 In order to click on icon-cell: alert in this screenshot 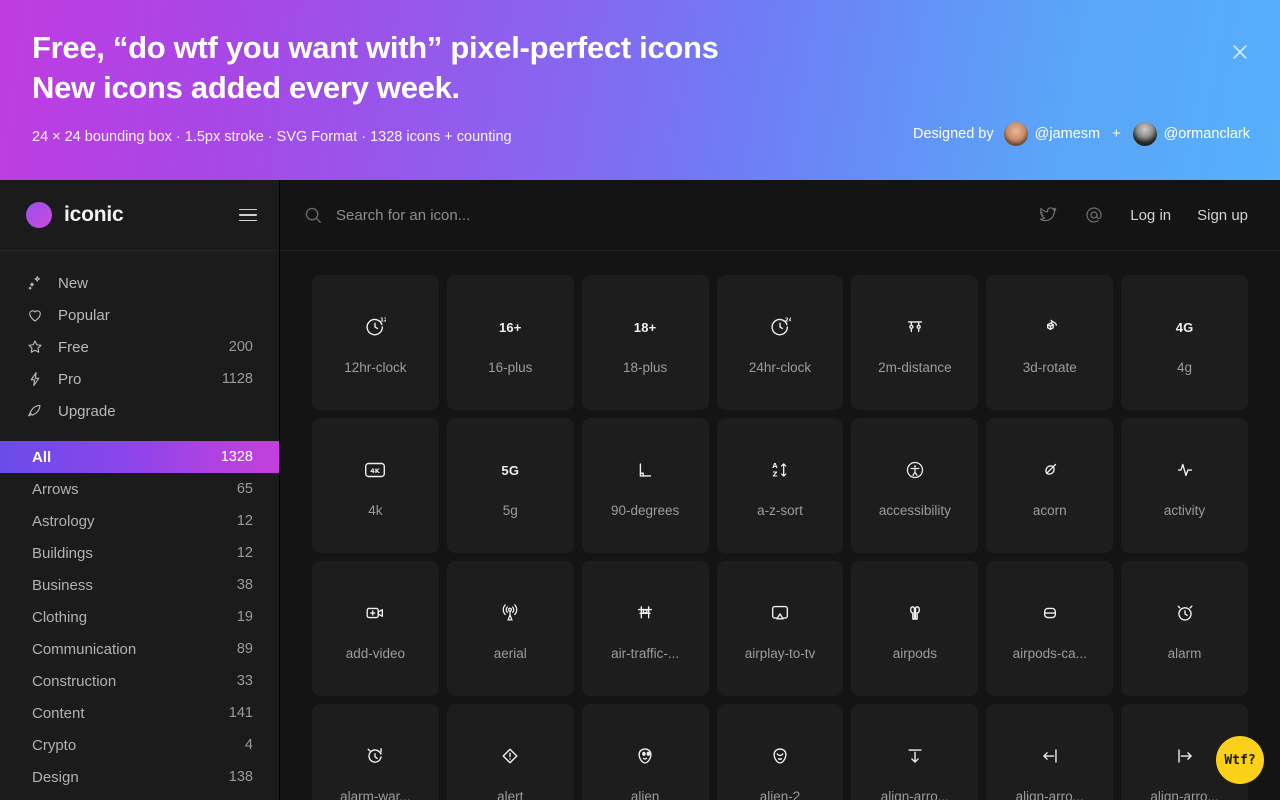, I will do `click(510, 752)`.